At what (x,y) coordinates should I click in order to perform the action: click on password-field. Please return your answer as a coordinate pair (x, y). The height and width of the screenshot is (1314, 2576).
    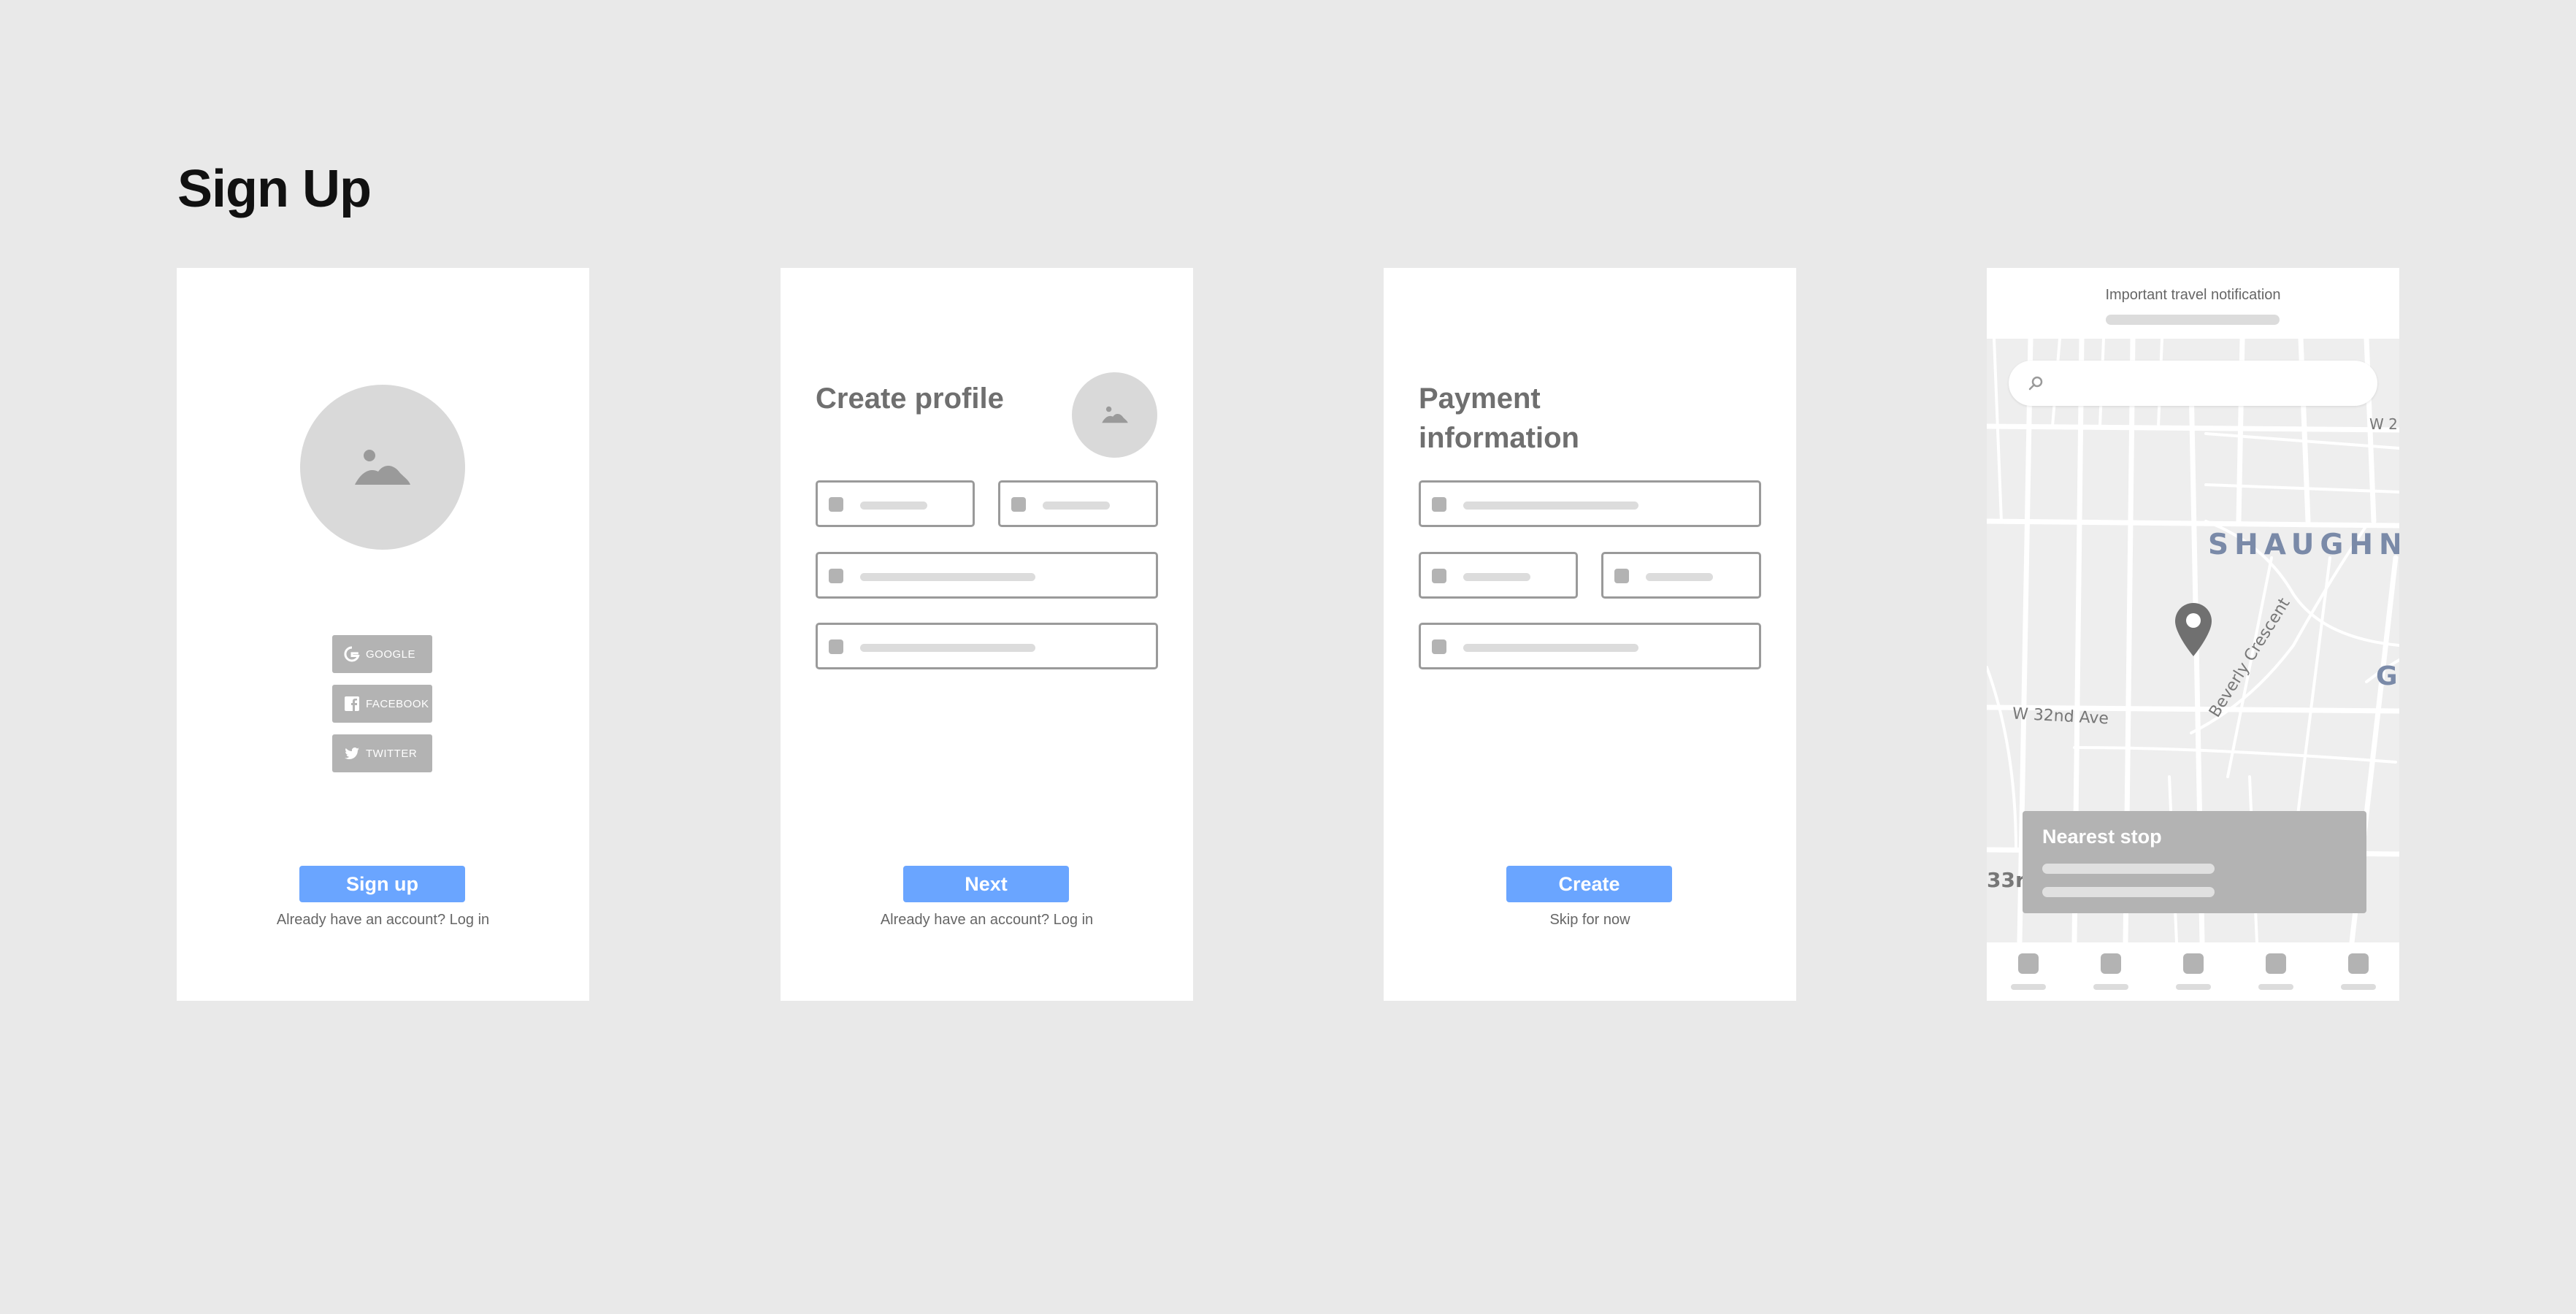
    Looking at the image, I should click on (987, 646).